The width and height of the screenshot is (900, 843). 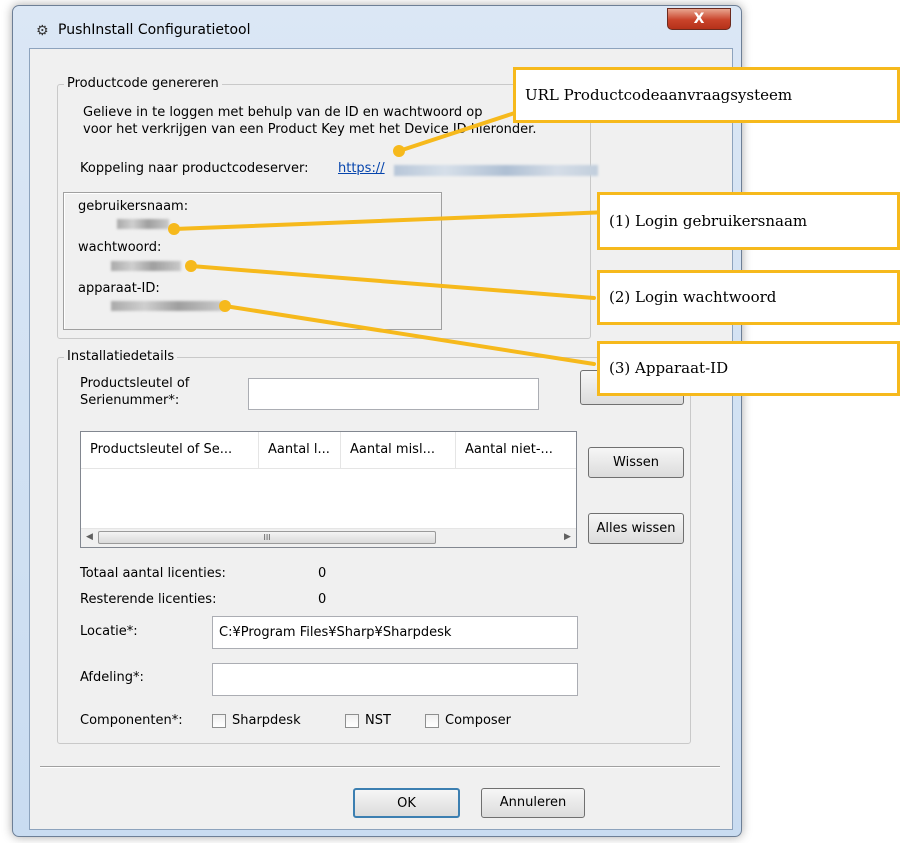 I want to click on device-id-label: apparaat-ID:, so click(x=119, y=288).